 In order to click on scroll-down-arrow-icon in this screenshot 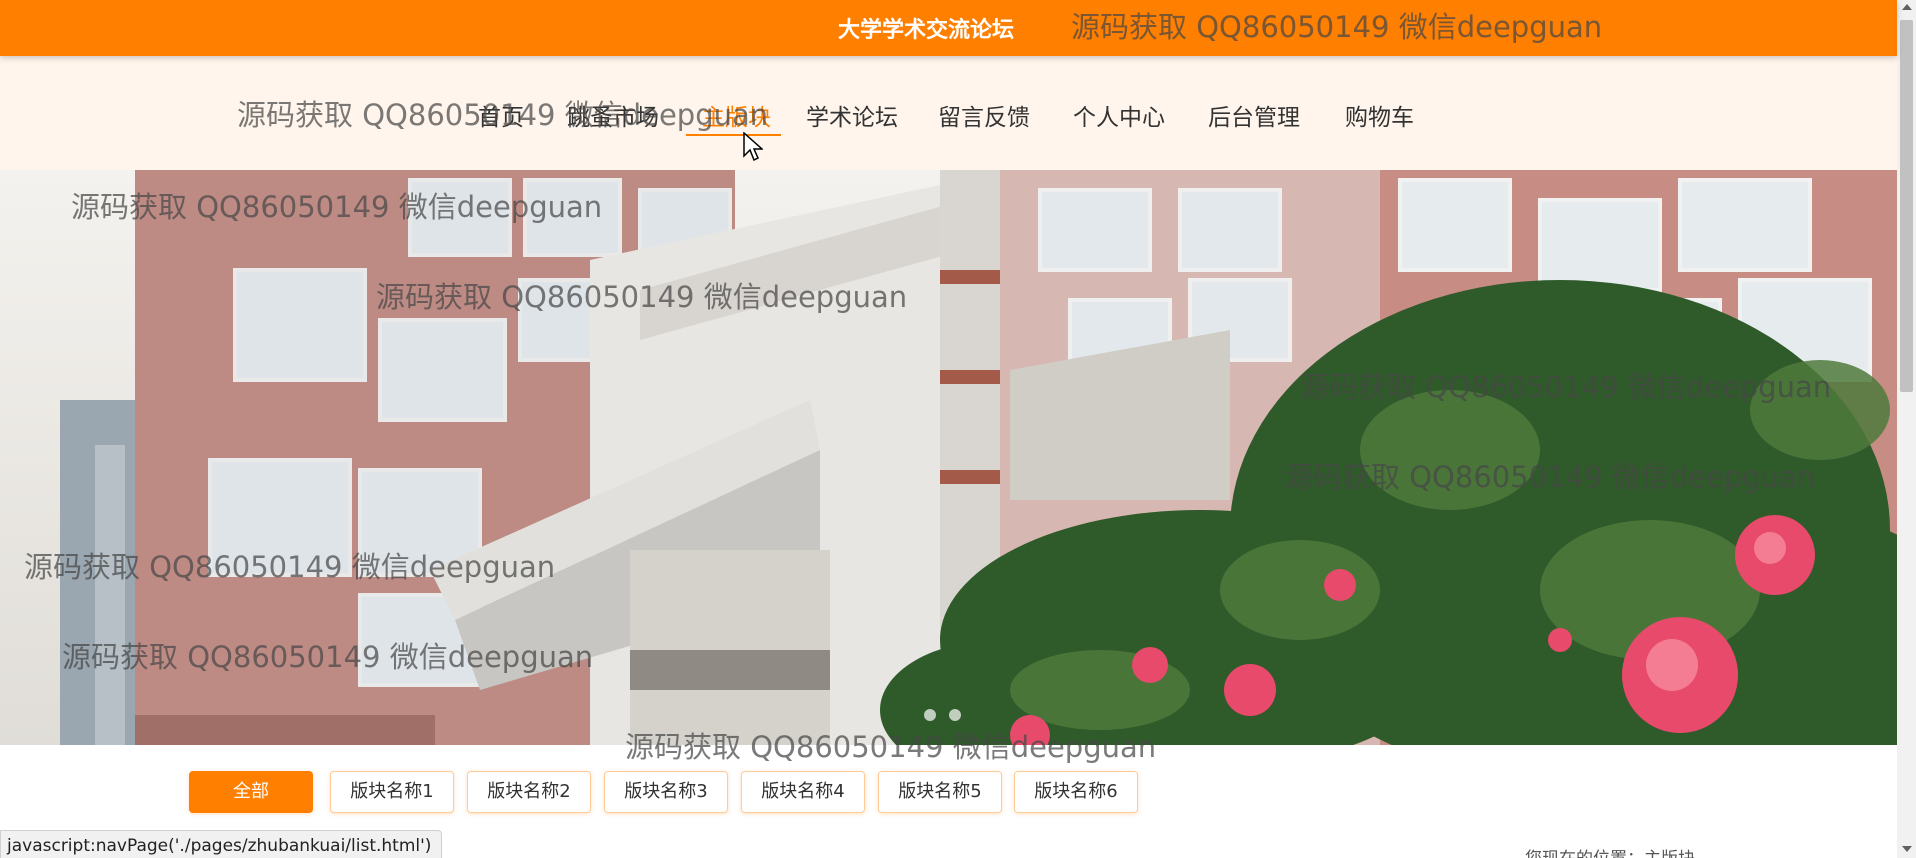, I will do `click(1907, 849)`.